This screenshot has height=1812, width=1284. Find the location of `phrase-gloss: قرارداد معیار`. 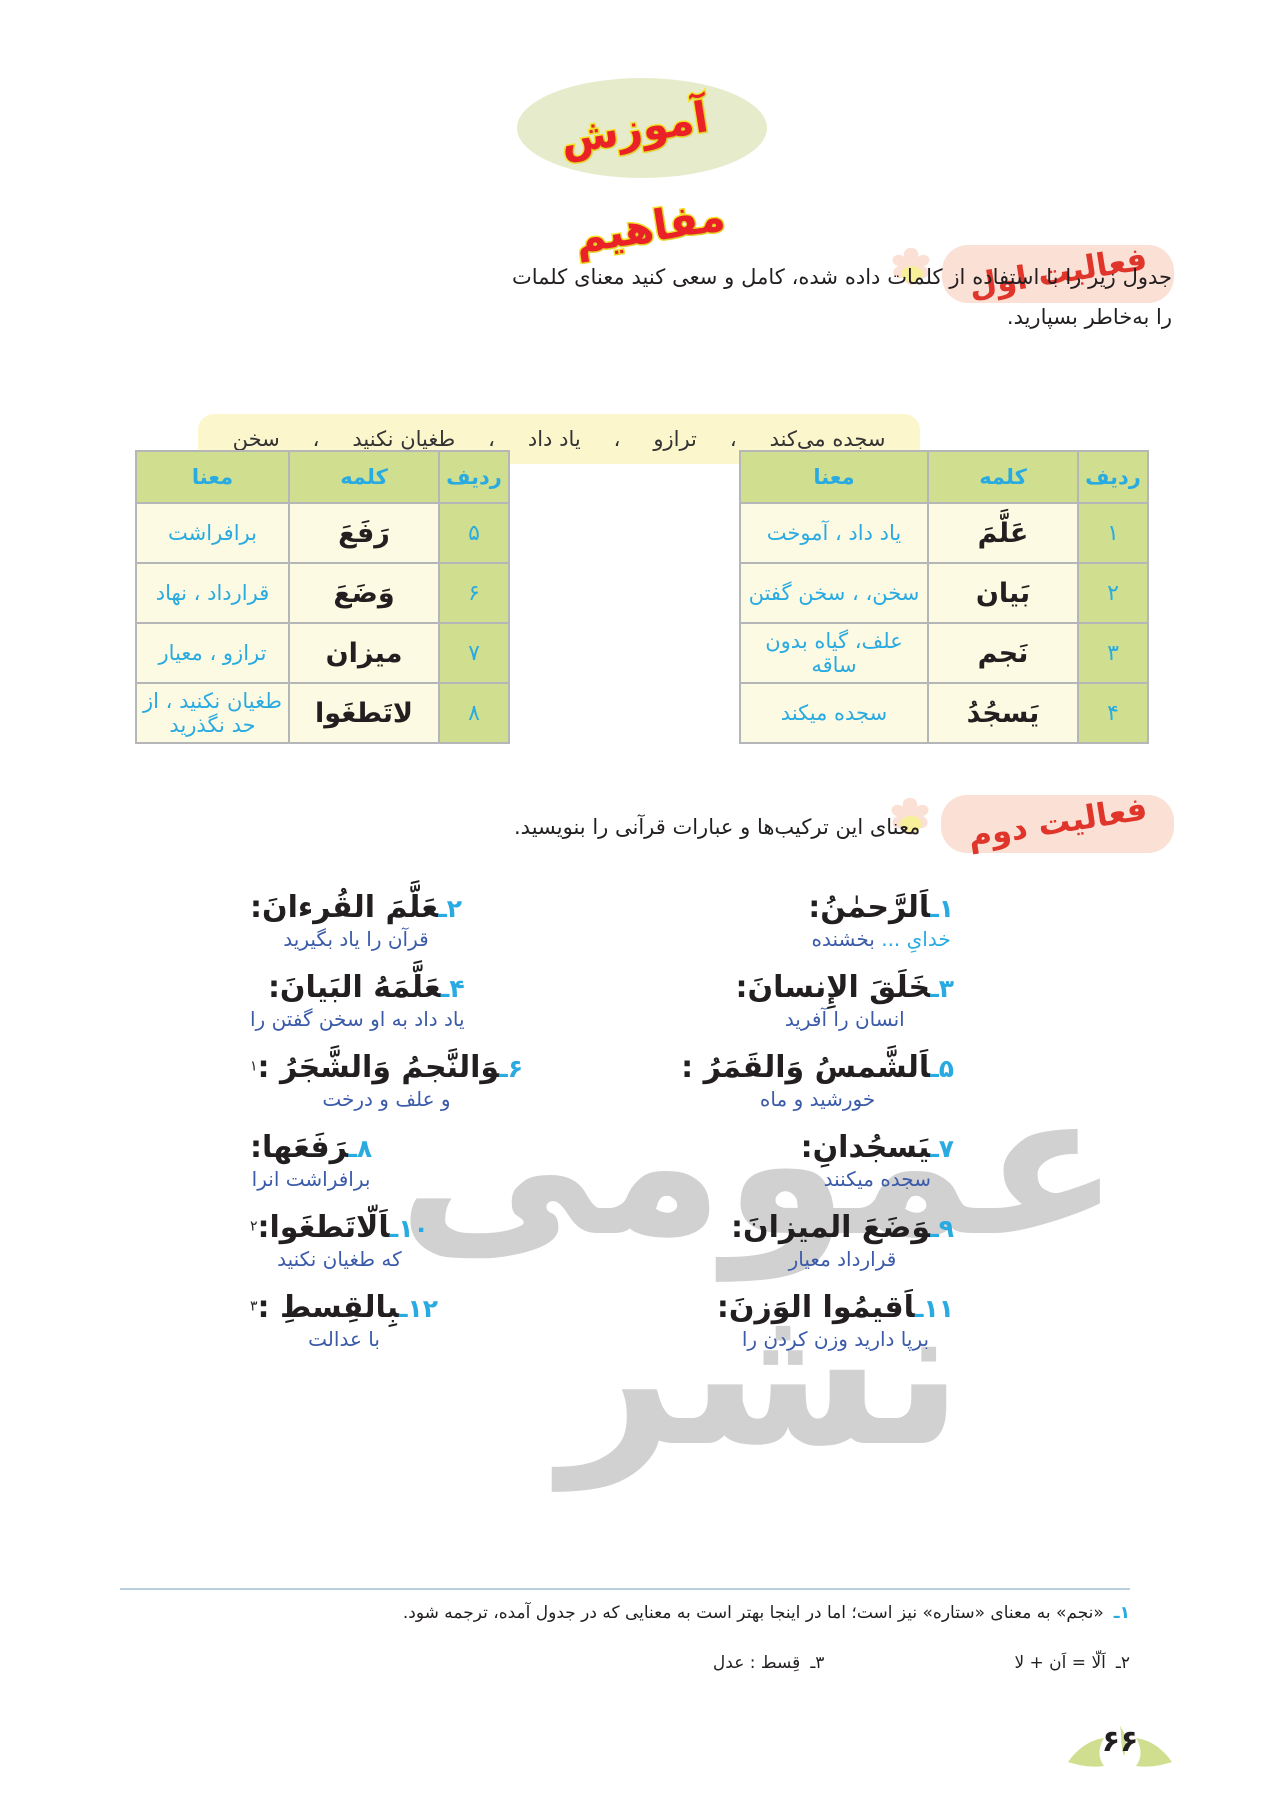

phrase-gloss: قرارداد معیار is located at coordinates (842, 1259).